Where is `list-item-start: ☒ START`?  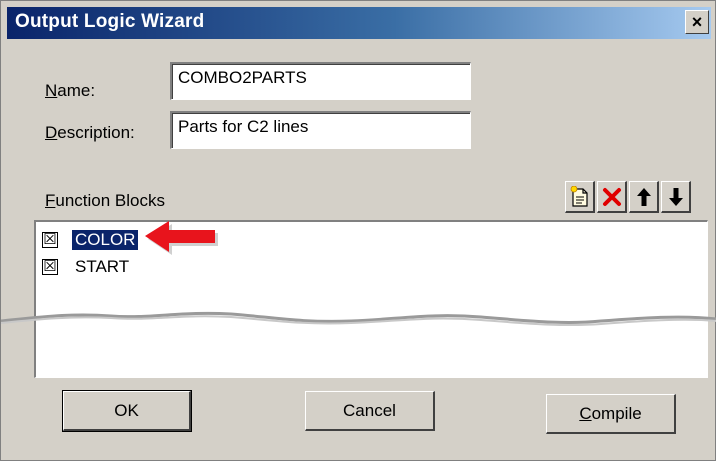 list-item-start: ☒ START is located at coordinates (87, 267).